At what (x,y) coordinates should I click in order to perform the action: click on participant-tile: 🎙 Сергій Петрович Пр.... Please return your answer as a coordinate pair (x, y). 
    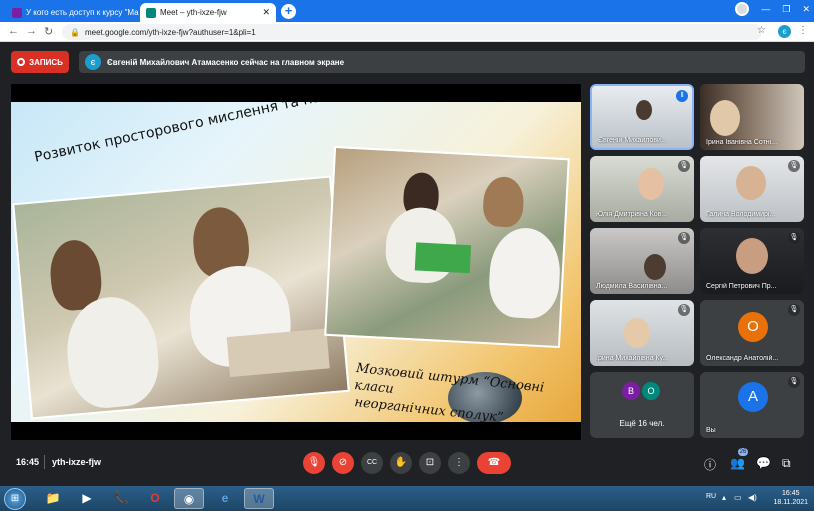
    Looking at the image, I should click on (752, 261).